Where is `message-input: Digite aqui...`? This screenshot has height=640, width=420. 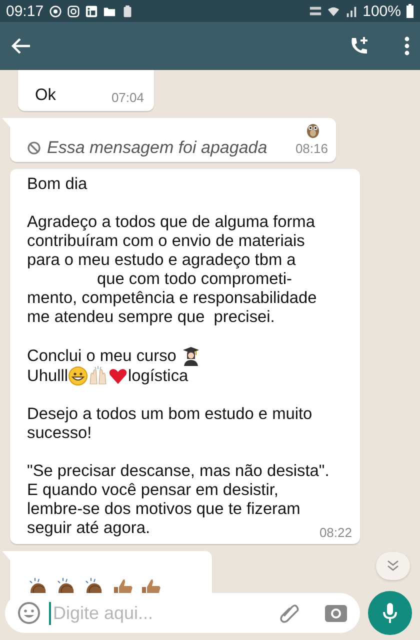
message-input: Digite aqui... is located at coordinates (159, 613).